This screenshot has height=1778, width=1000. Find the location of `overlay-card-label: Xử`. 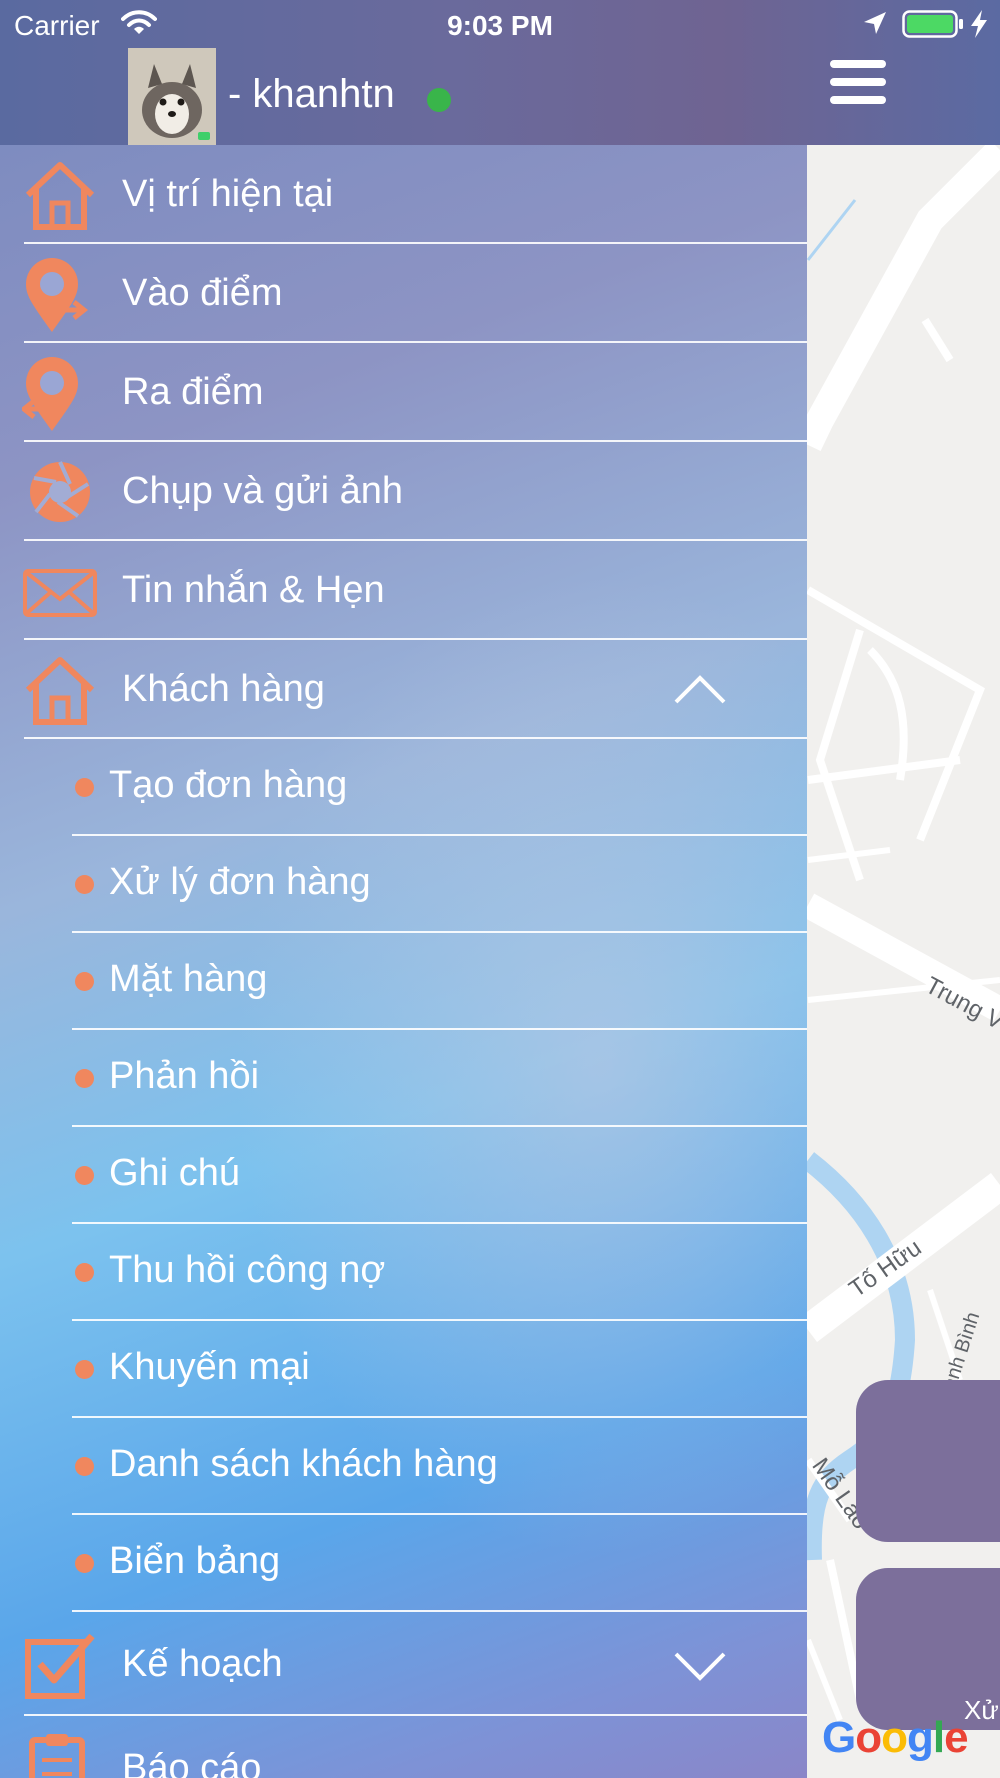

overlay-card-label: Xử is located at coordinates (981, 1710).